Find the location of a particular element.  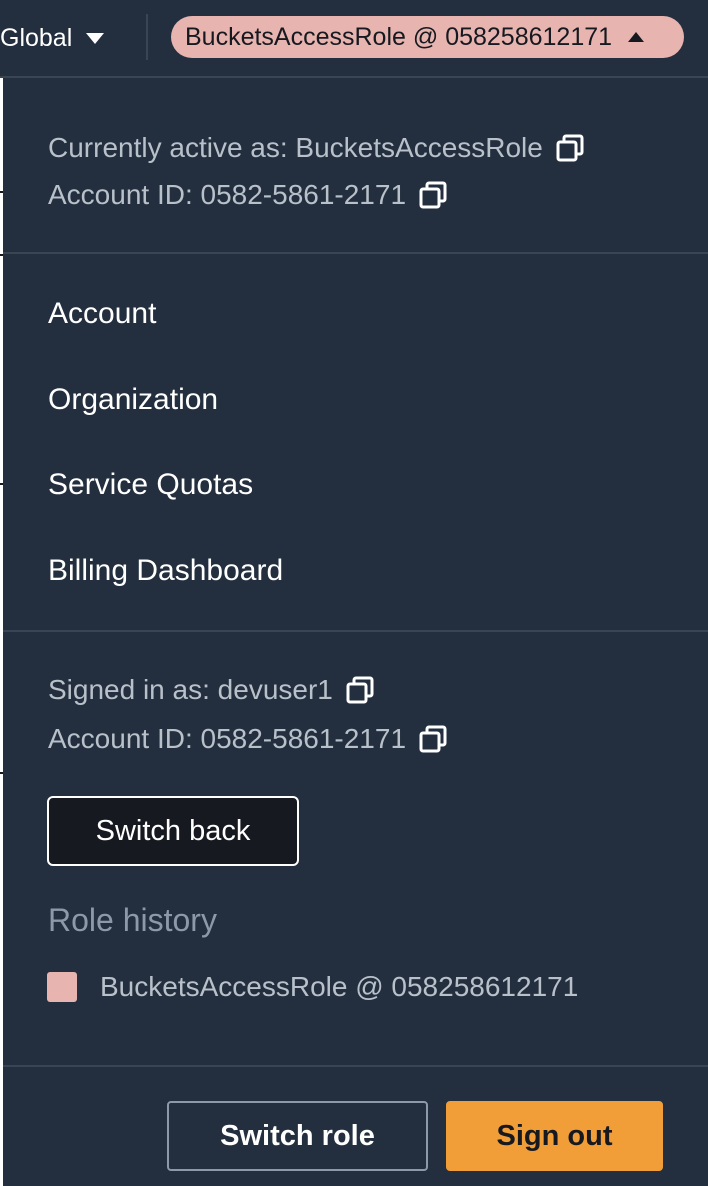

menu-item-label: Billing Dashboard is located at coordinates (166, 570).